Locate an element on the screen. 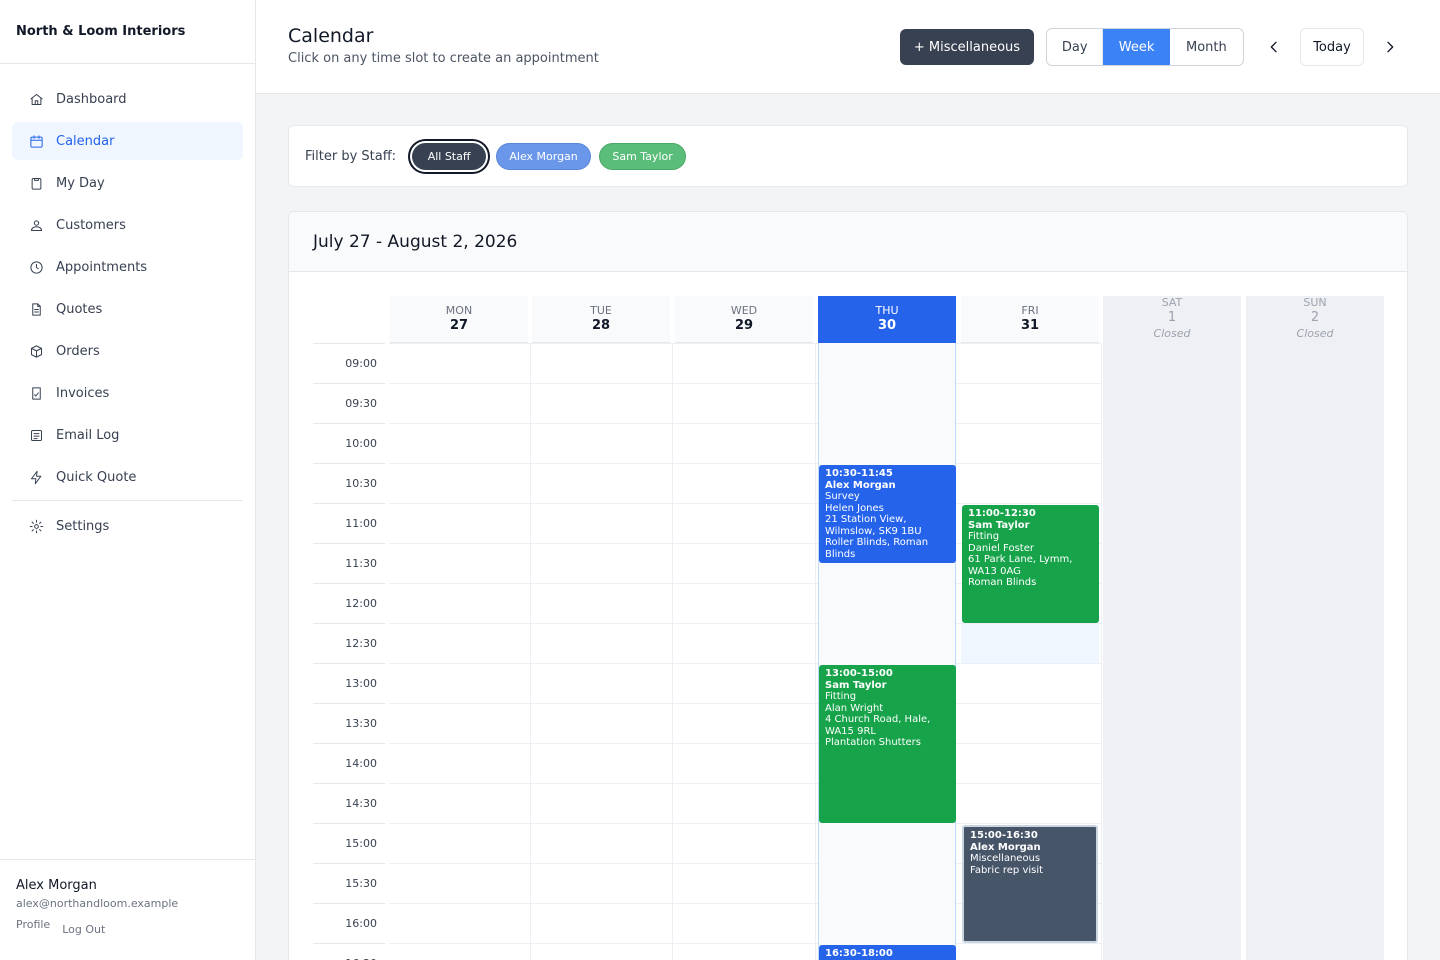 The height and width of the screenshot is (960, 1440). appointment-customer: Helen Jones is located at coordinates (854, 508).